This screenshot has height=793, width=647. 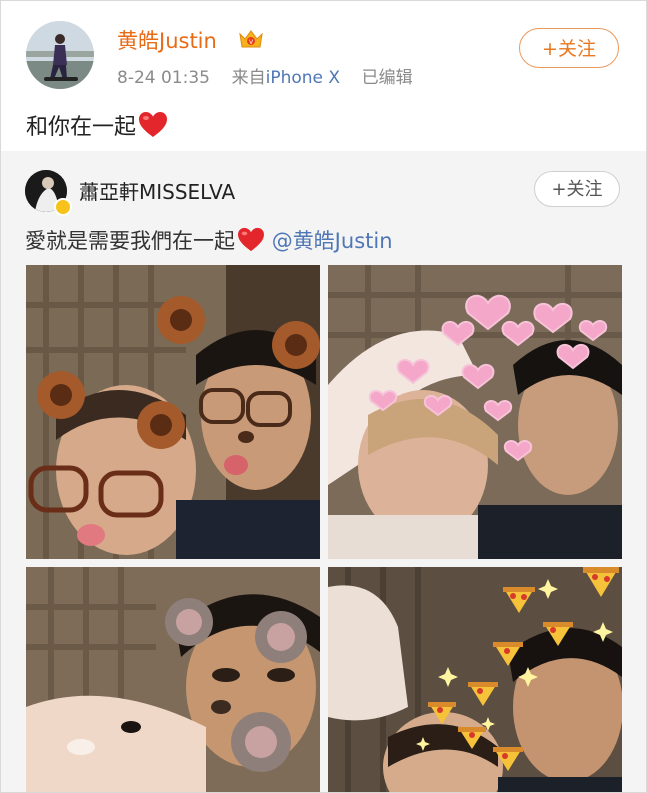 What do you see at coordinates (577, 189) in the screenshot?
I see `repost-follow-button: +关注` at bounding box center [577, 189].